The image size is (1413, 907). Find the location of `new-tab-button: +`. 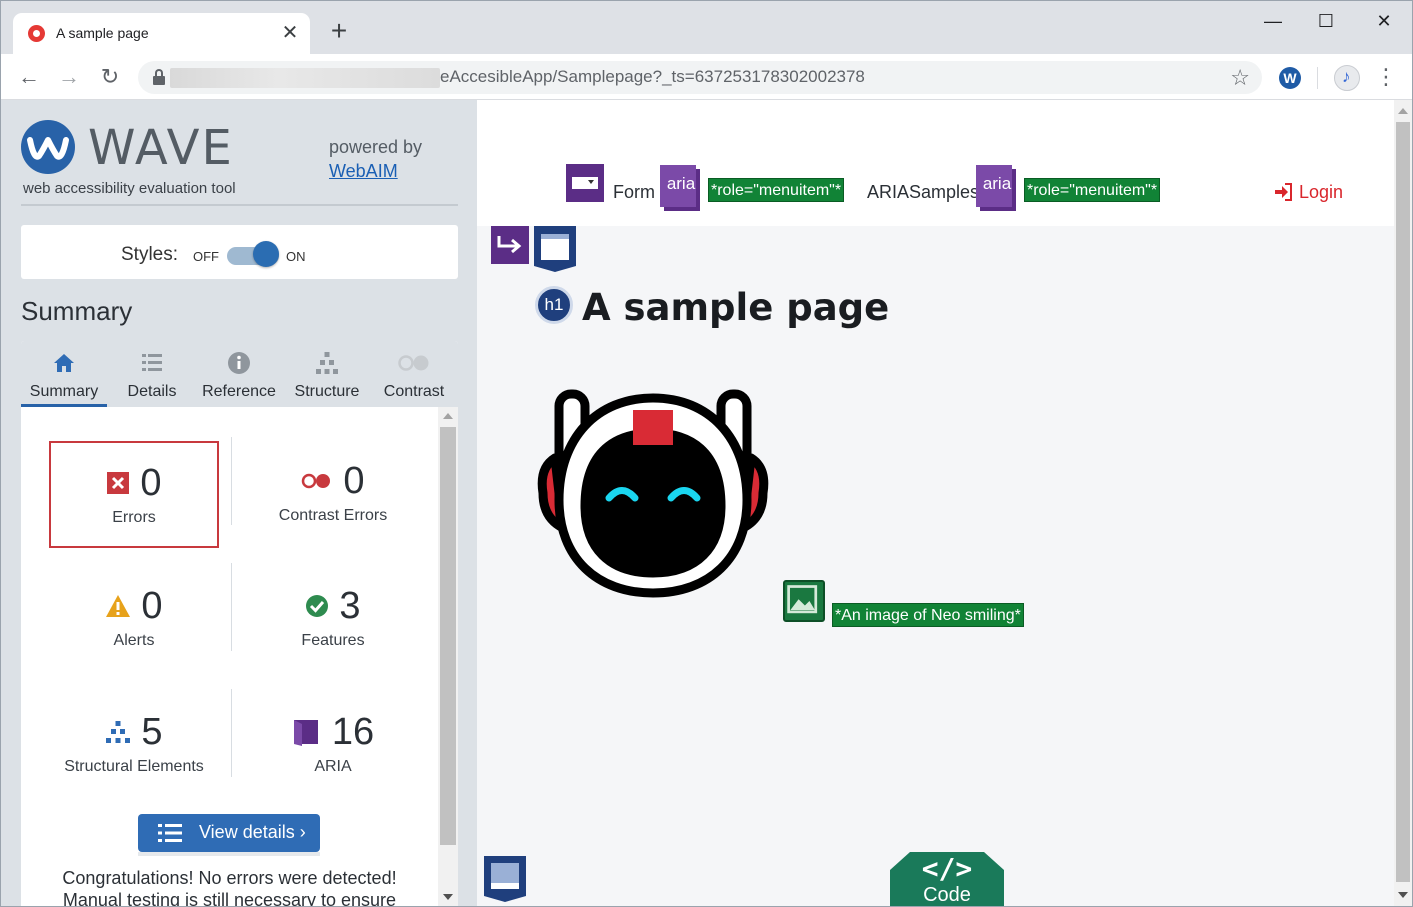

new-tab-button: + is located at coordinates (339, 31).